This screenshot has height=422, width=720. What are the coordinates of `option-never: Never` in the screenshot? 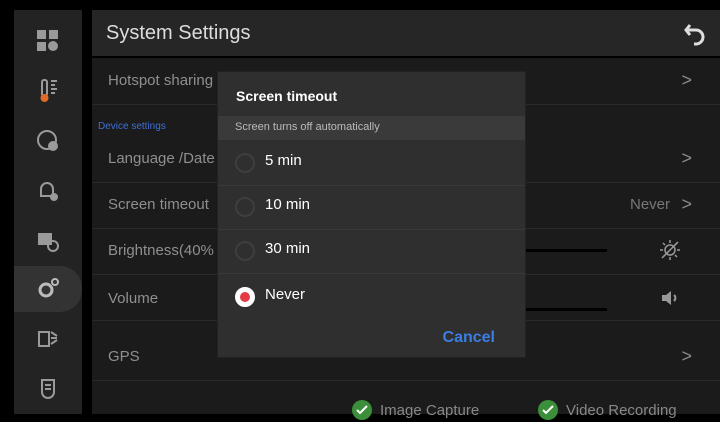 It's located at (371, 296).